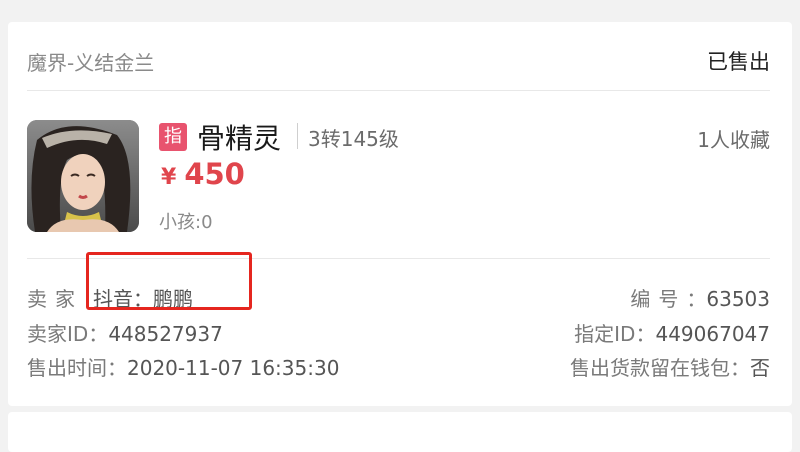 This screenshot has width=800, height=452. Describe the element at coordinates (91, 63) in the screenshot. I see `server-name: 魔界-义结金兰` at that location.